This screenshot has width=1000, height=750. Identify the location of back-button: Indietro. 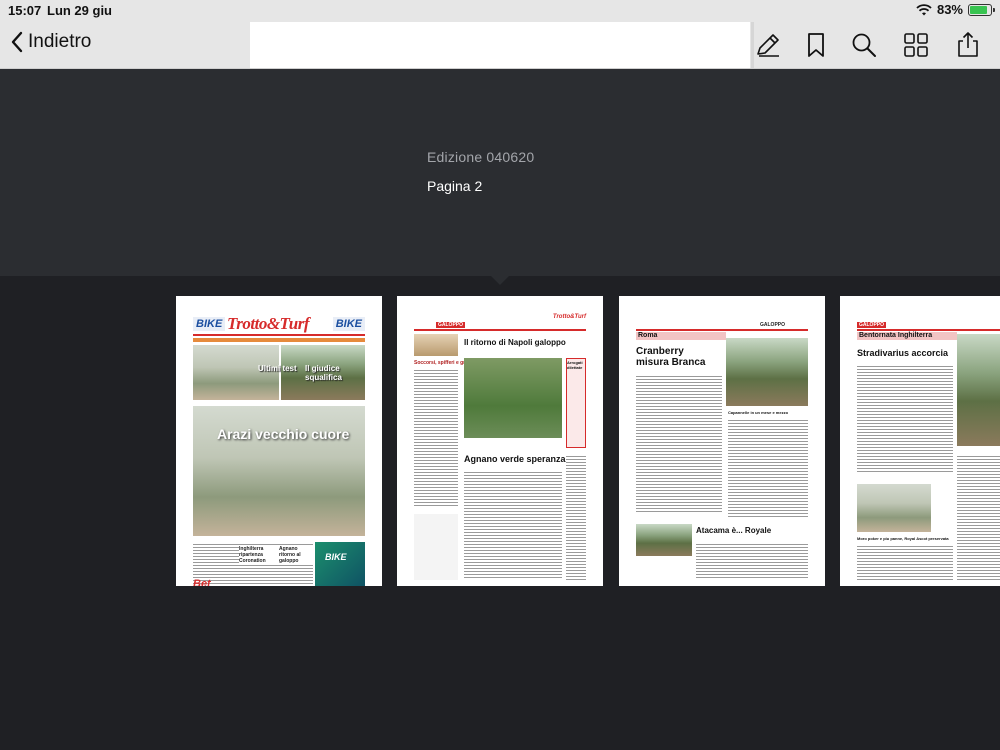
(50, 42).